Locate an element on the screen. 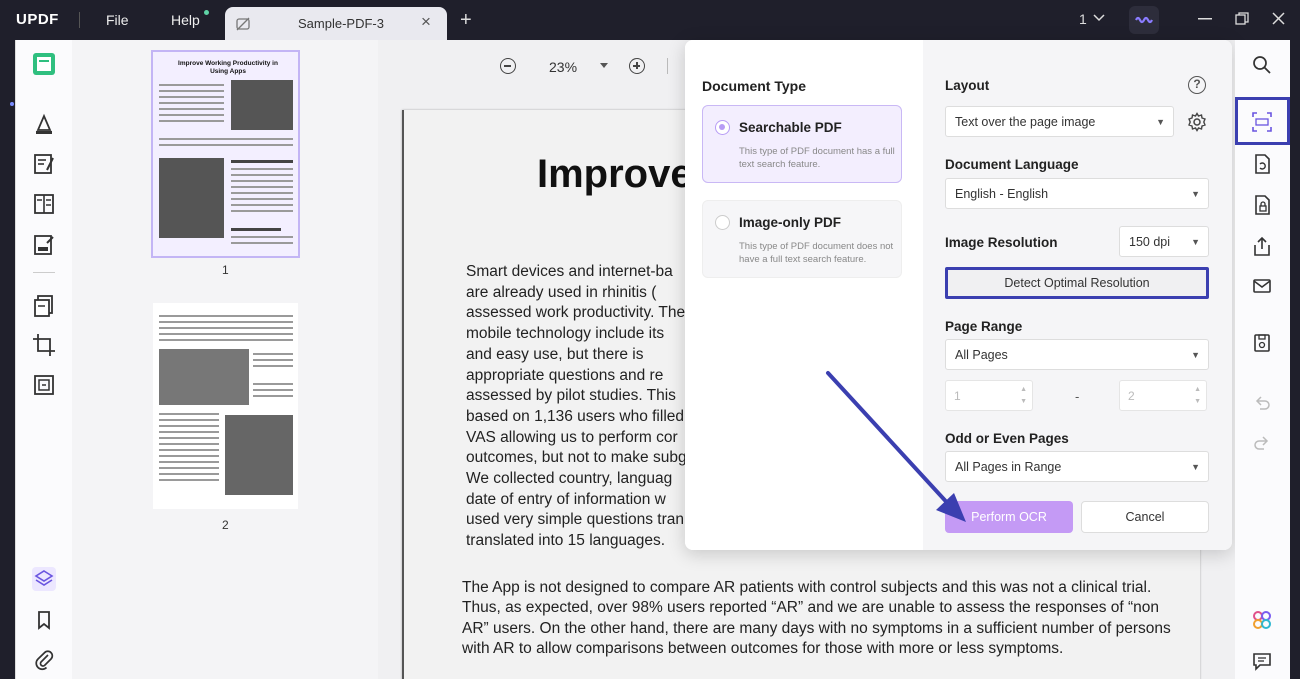 The width and height of the screenshot is (1300, 679). attachment-icon is located at coordinates (44, 660).